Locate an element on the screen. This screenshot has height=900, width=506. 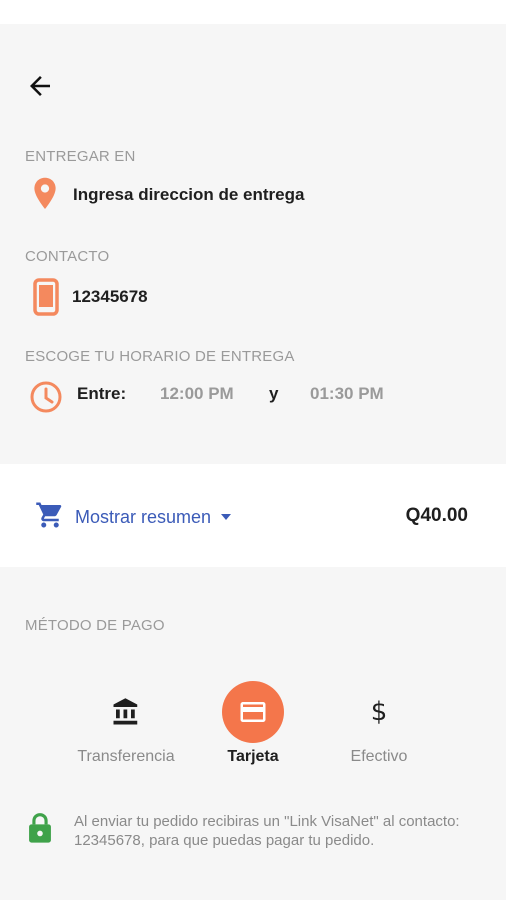
payment-option-cash: $ Efectivo is located at coordinates (379, 725).